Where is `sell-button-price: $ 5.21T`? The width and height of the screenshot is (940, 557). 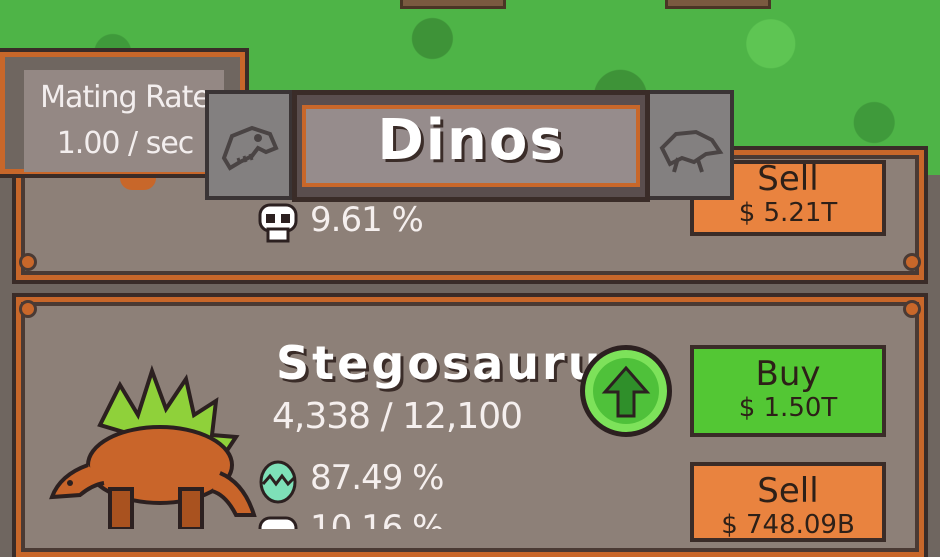
sell-button-price: $ 5.21T is located at coordinates (788, 213).